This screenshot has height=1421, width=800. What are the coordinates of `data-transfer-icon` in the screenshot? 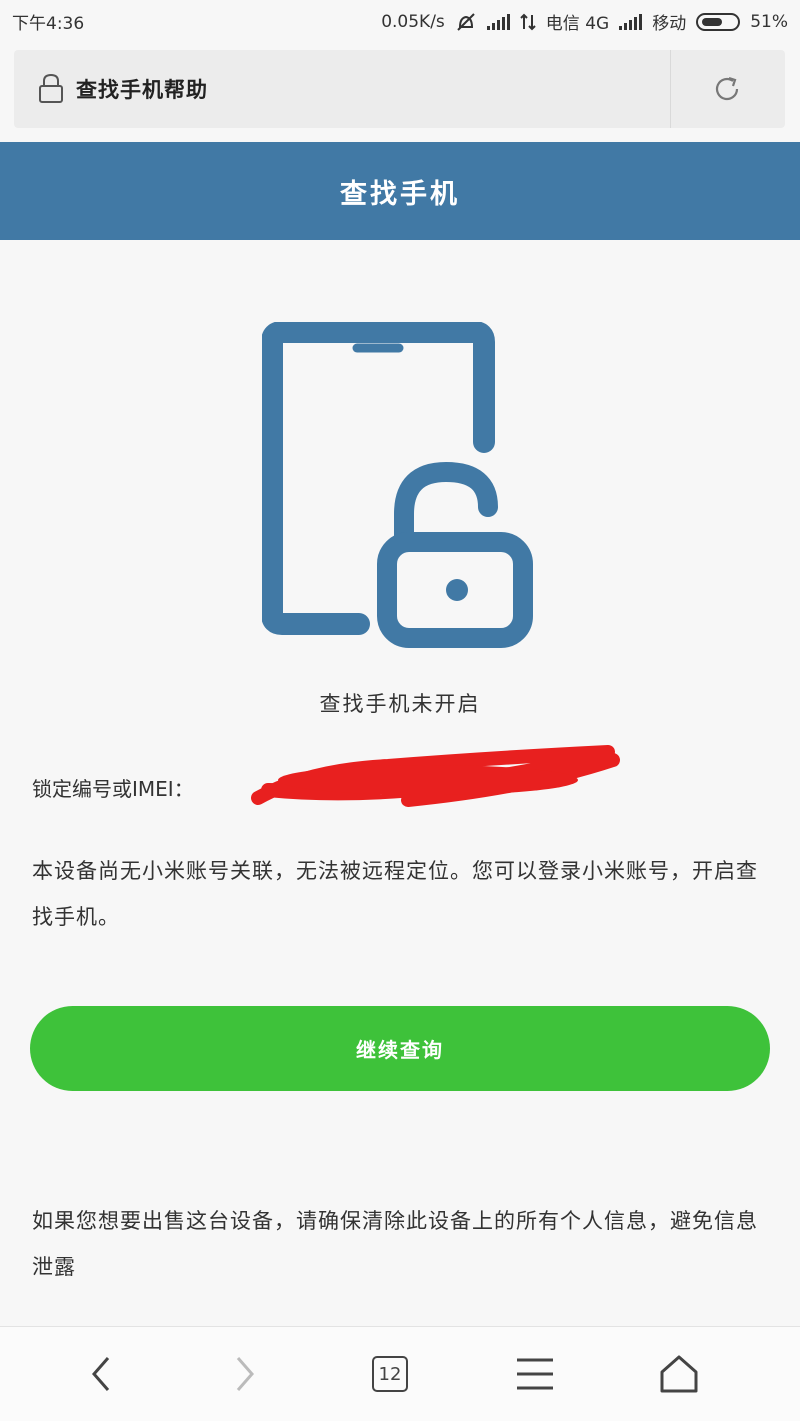 It's located at (528, 21).